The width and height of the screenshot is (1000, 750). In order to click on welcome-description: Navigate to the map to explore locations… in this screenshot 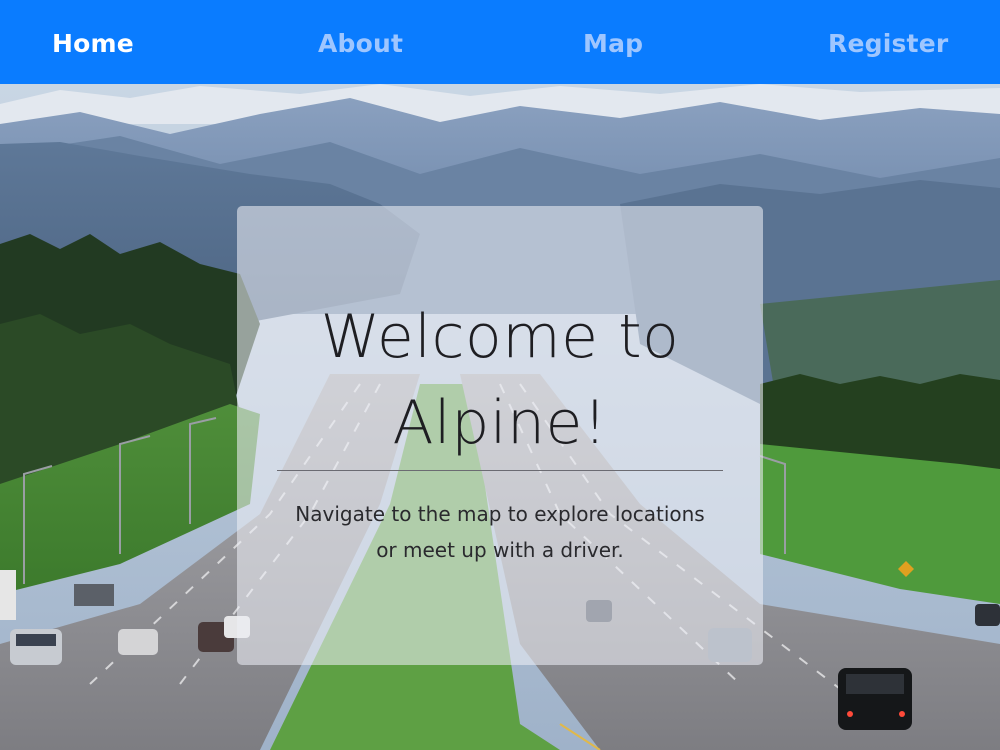, I will do `click(500, 532)`.